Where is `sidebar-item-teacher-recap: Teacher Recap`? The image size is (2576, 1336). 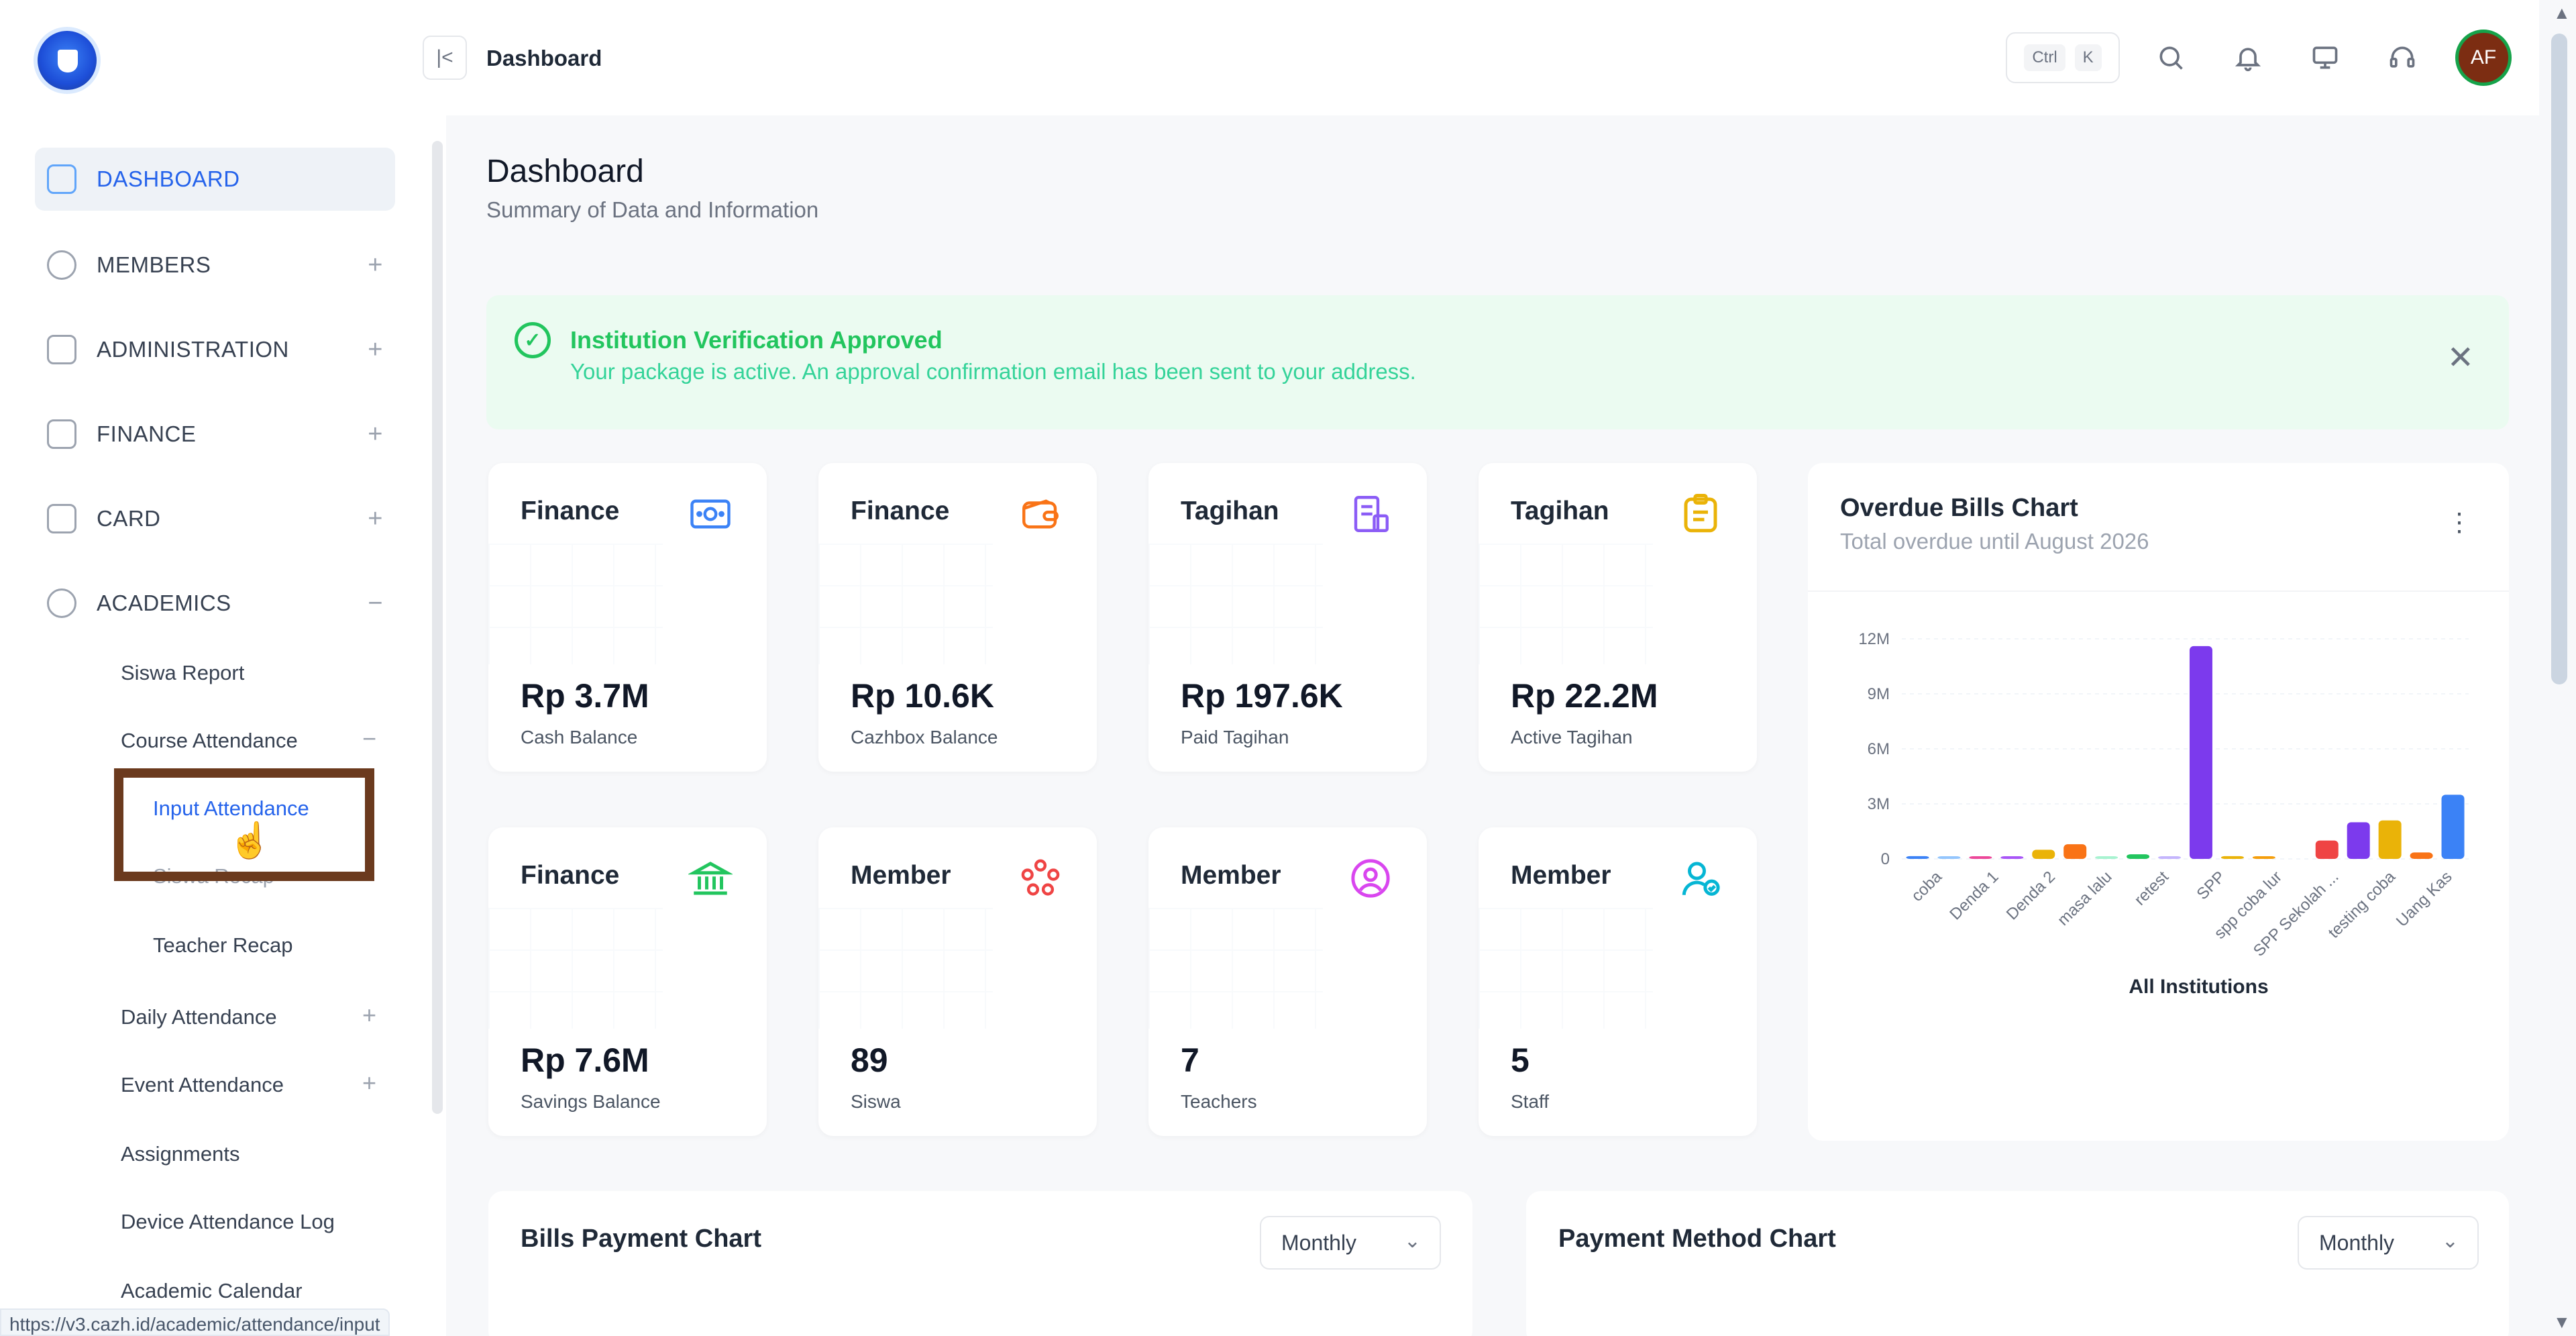
sidebar-item-teacher-recap: Teacher Recap is located at coordinates (223, 945).